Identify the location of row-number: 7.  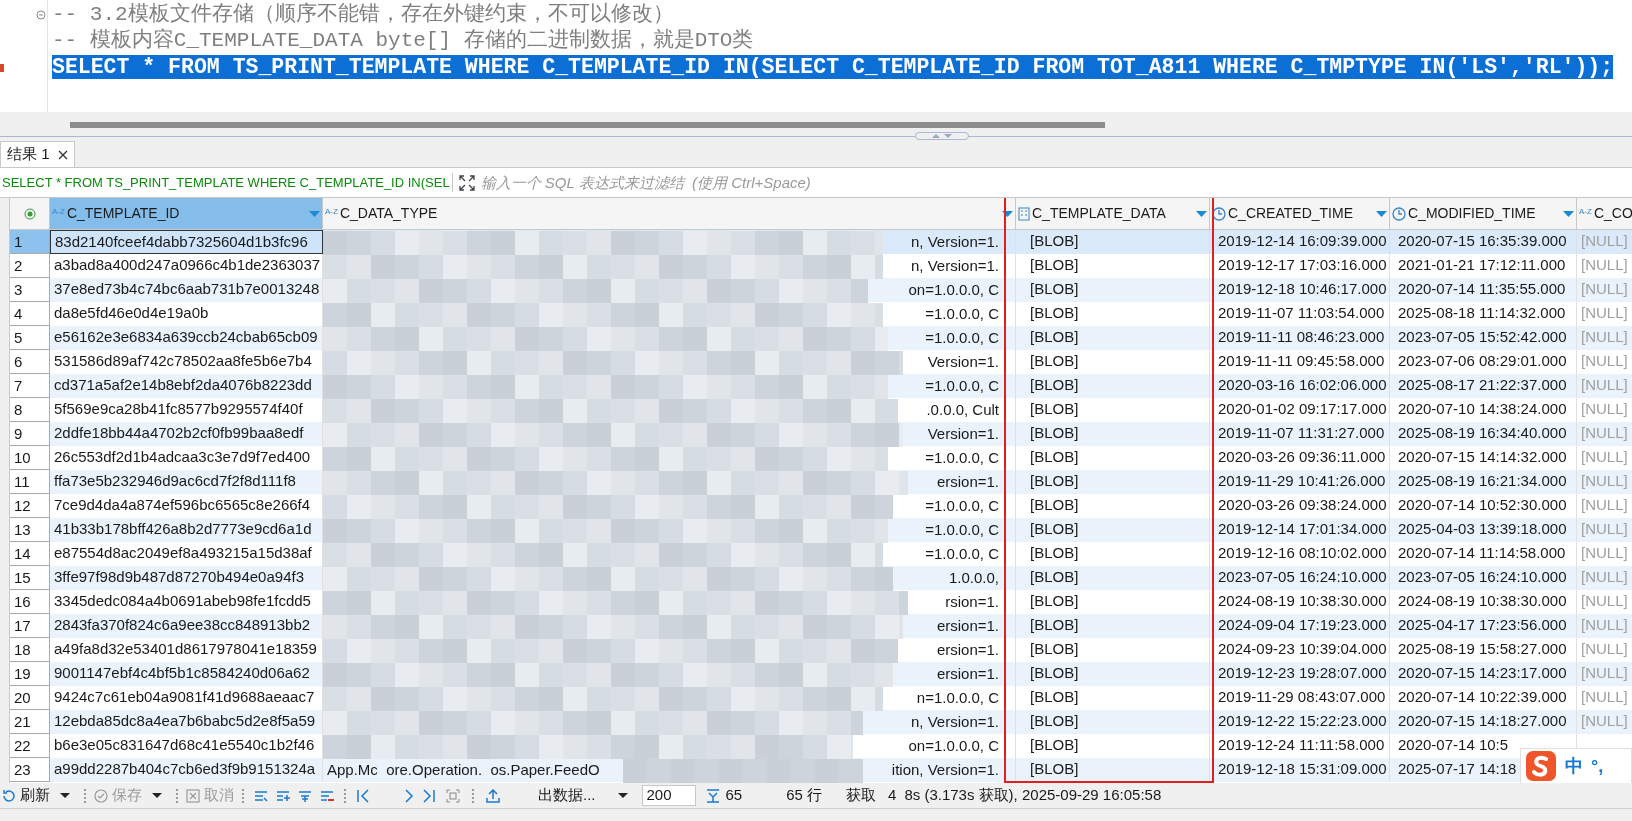
(30, 386).